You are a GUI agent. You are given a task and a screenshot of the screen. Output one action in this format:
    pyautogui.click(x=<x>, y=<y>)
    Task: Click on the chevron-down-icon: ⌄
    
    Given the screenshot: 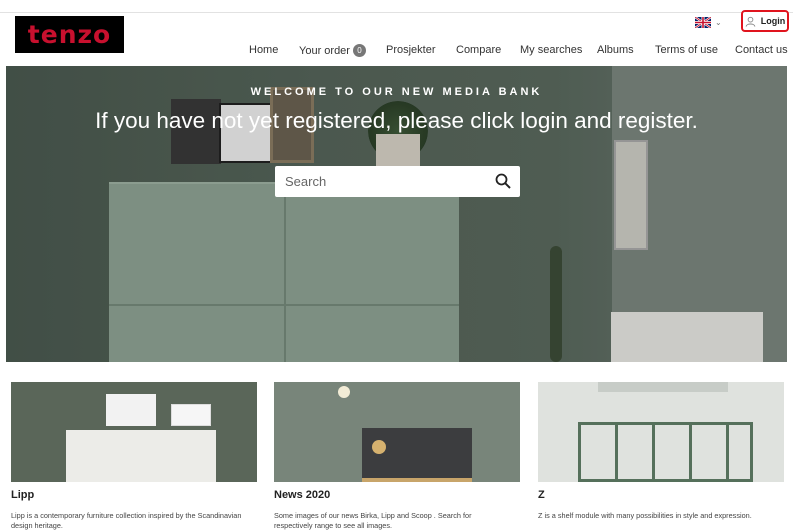 What is the action you would take?
    pyautogui.click(x=718, y=22)
    